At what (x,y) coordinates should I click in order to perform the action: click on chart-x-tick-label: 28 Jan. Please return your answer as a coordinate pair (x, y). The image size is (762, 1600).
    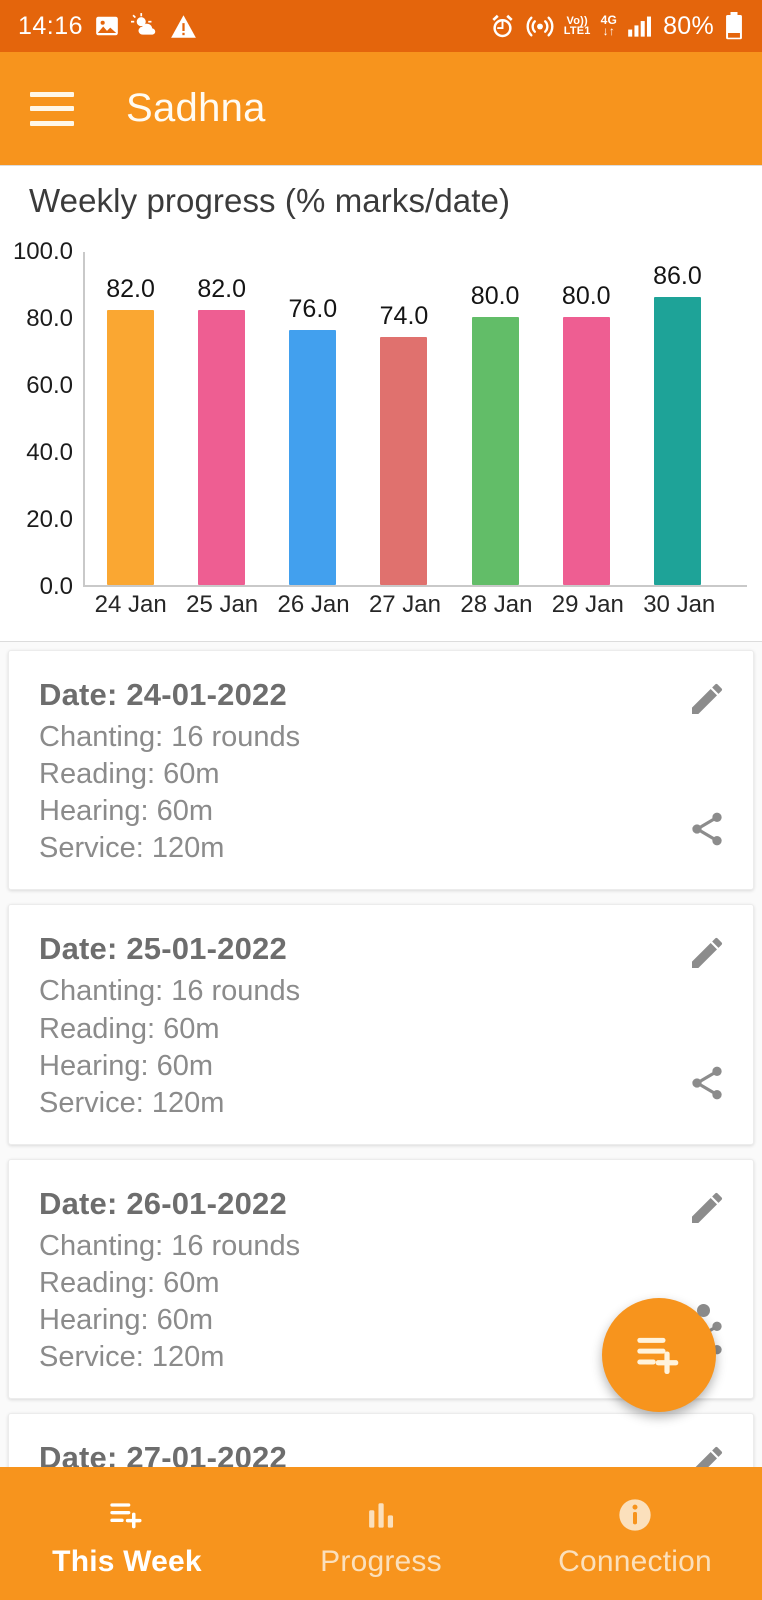
    Looking at the image, I should click on (496, 604).